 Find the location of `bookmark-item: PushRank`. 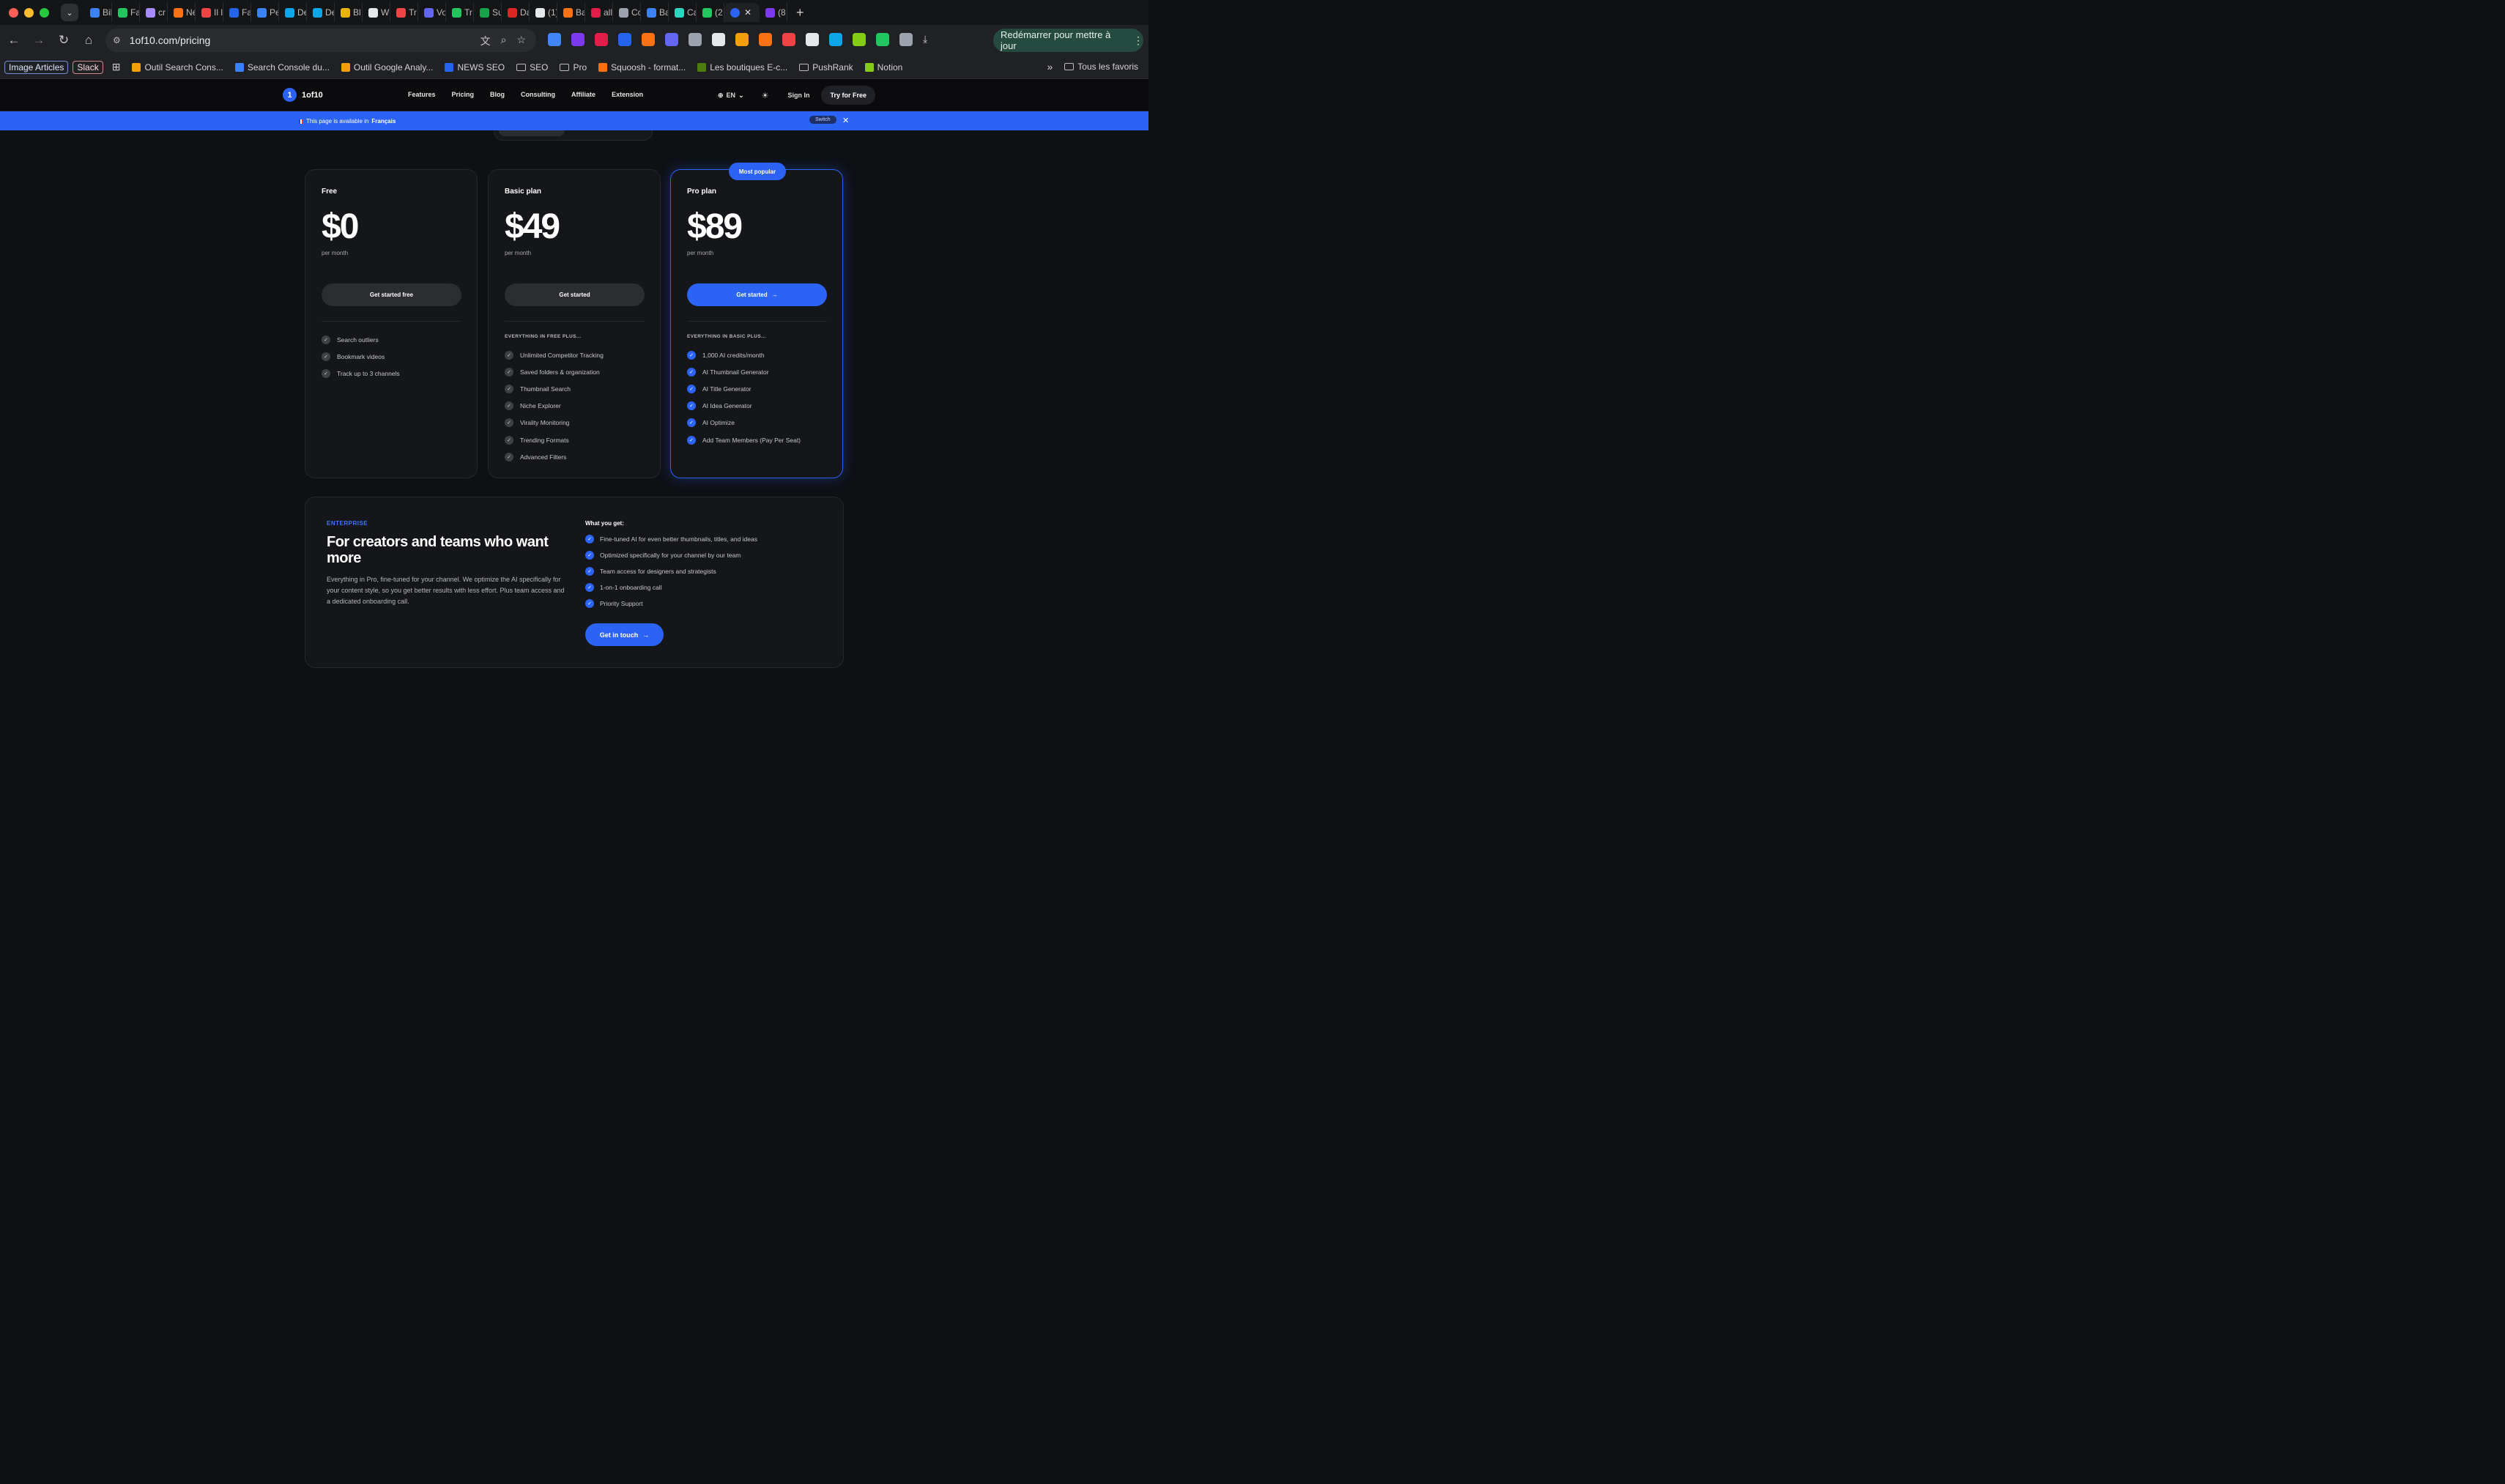

bookmark-item: PushRank is located at coordinates (826, 67).